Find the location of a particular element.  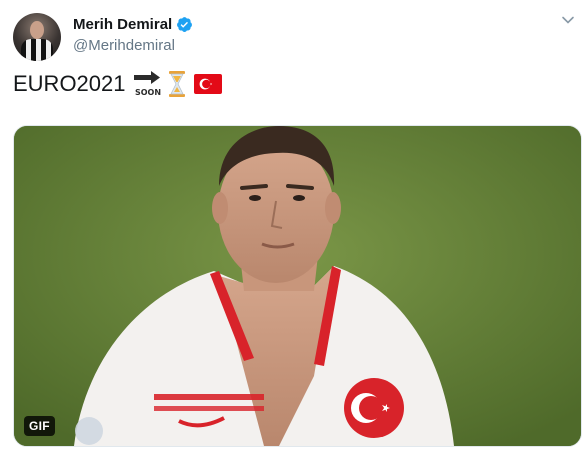

gif-badge: GIF is located at coordinates (39, 426).